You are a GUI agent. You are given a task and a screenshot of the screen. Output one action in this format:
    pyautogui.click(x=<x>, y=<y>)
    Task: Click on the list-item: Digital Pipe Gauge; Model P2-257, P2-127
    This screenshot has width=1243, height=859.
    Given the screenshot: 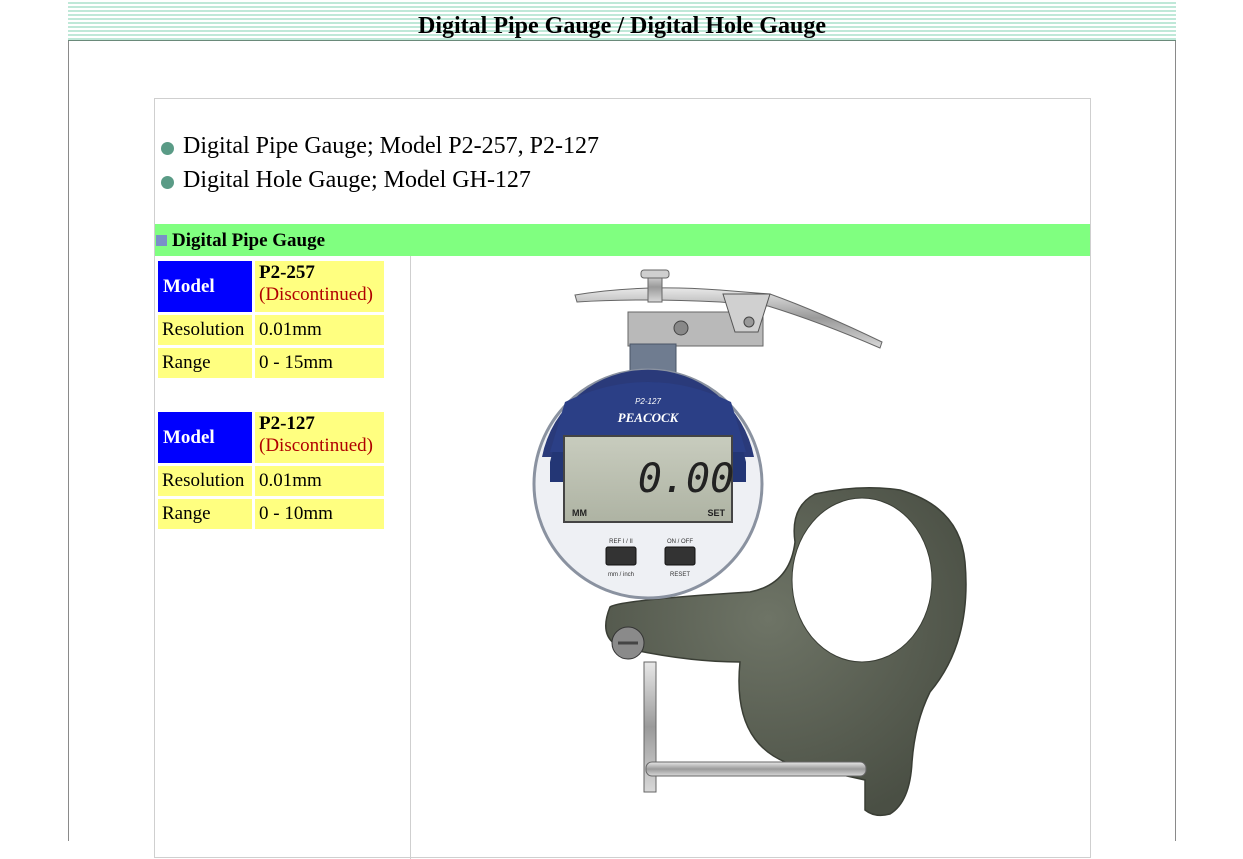 What is the action you would take?
    pyautogui.click(x=380, y=146)
    